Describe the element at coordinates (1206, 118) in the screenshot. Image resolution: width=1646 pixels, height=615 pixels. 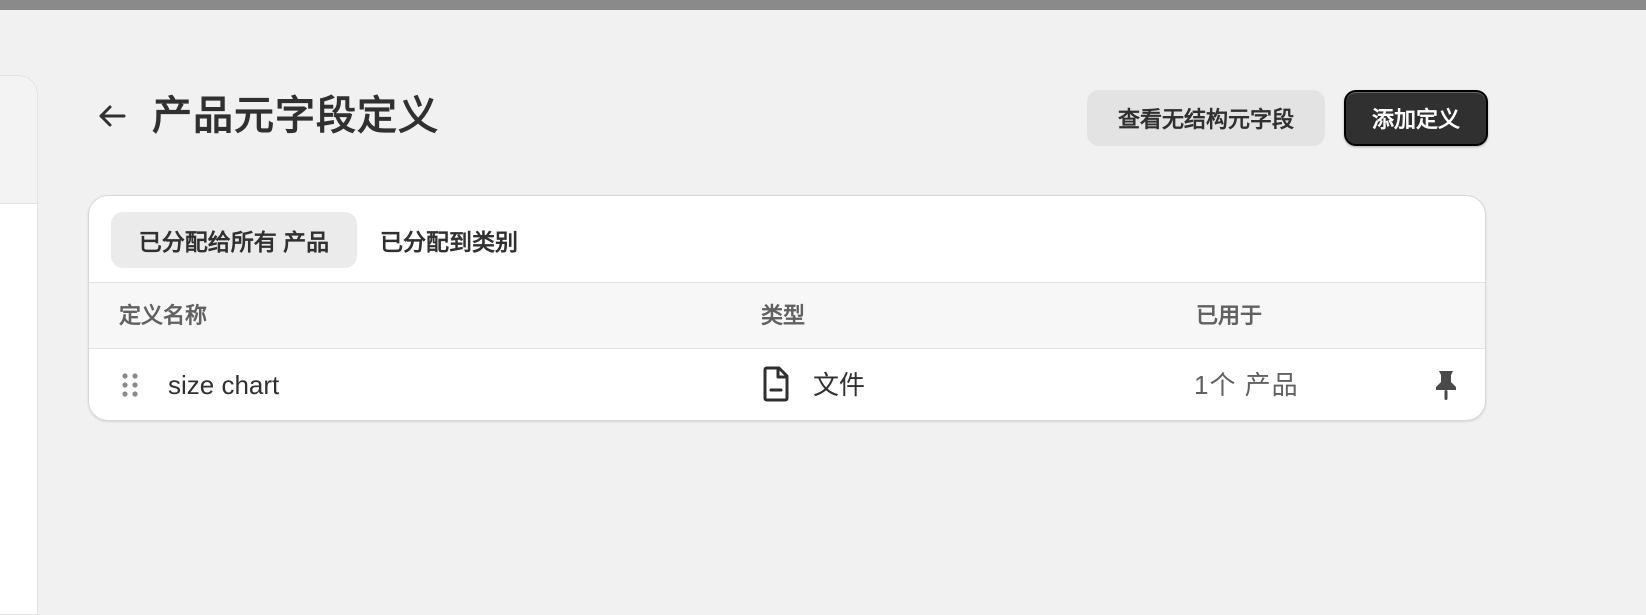
I see `view-unstructured-metafields-button: 查看无结构元字段` at that location.